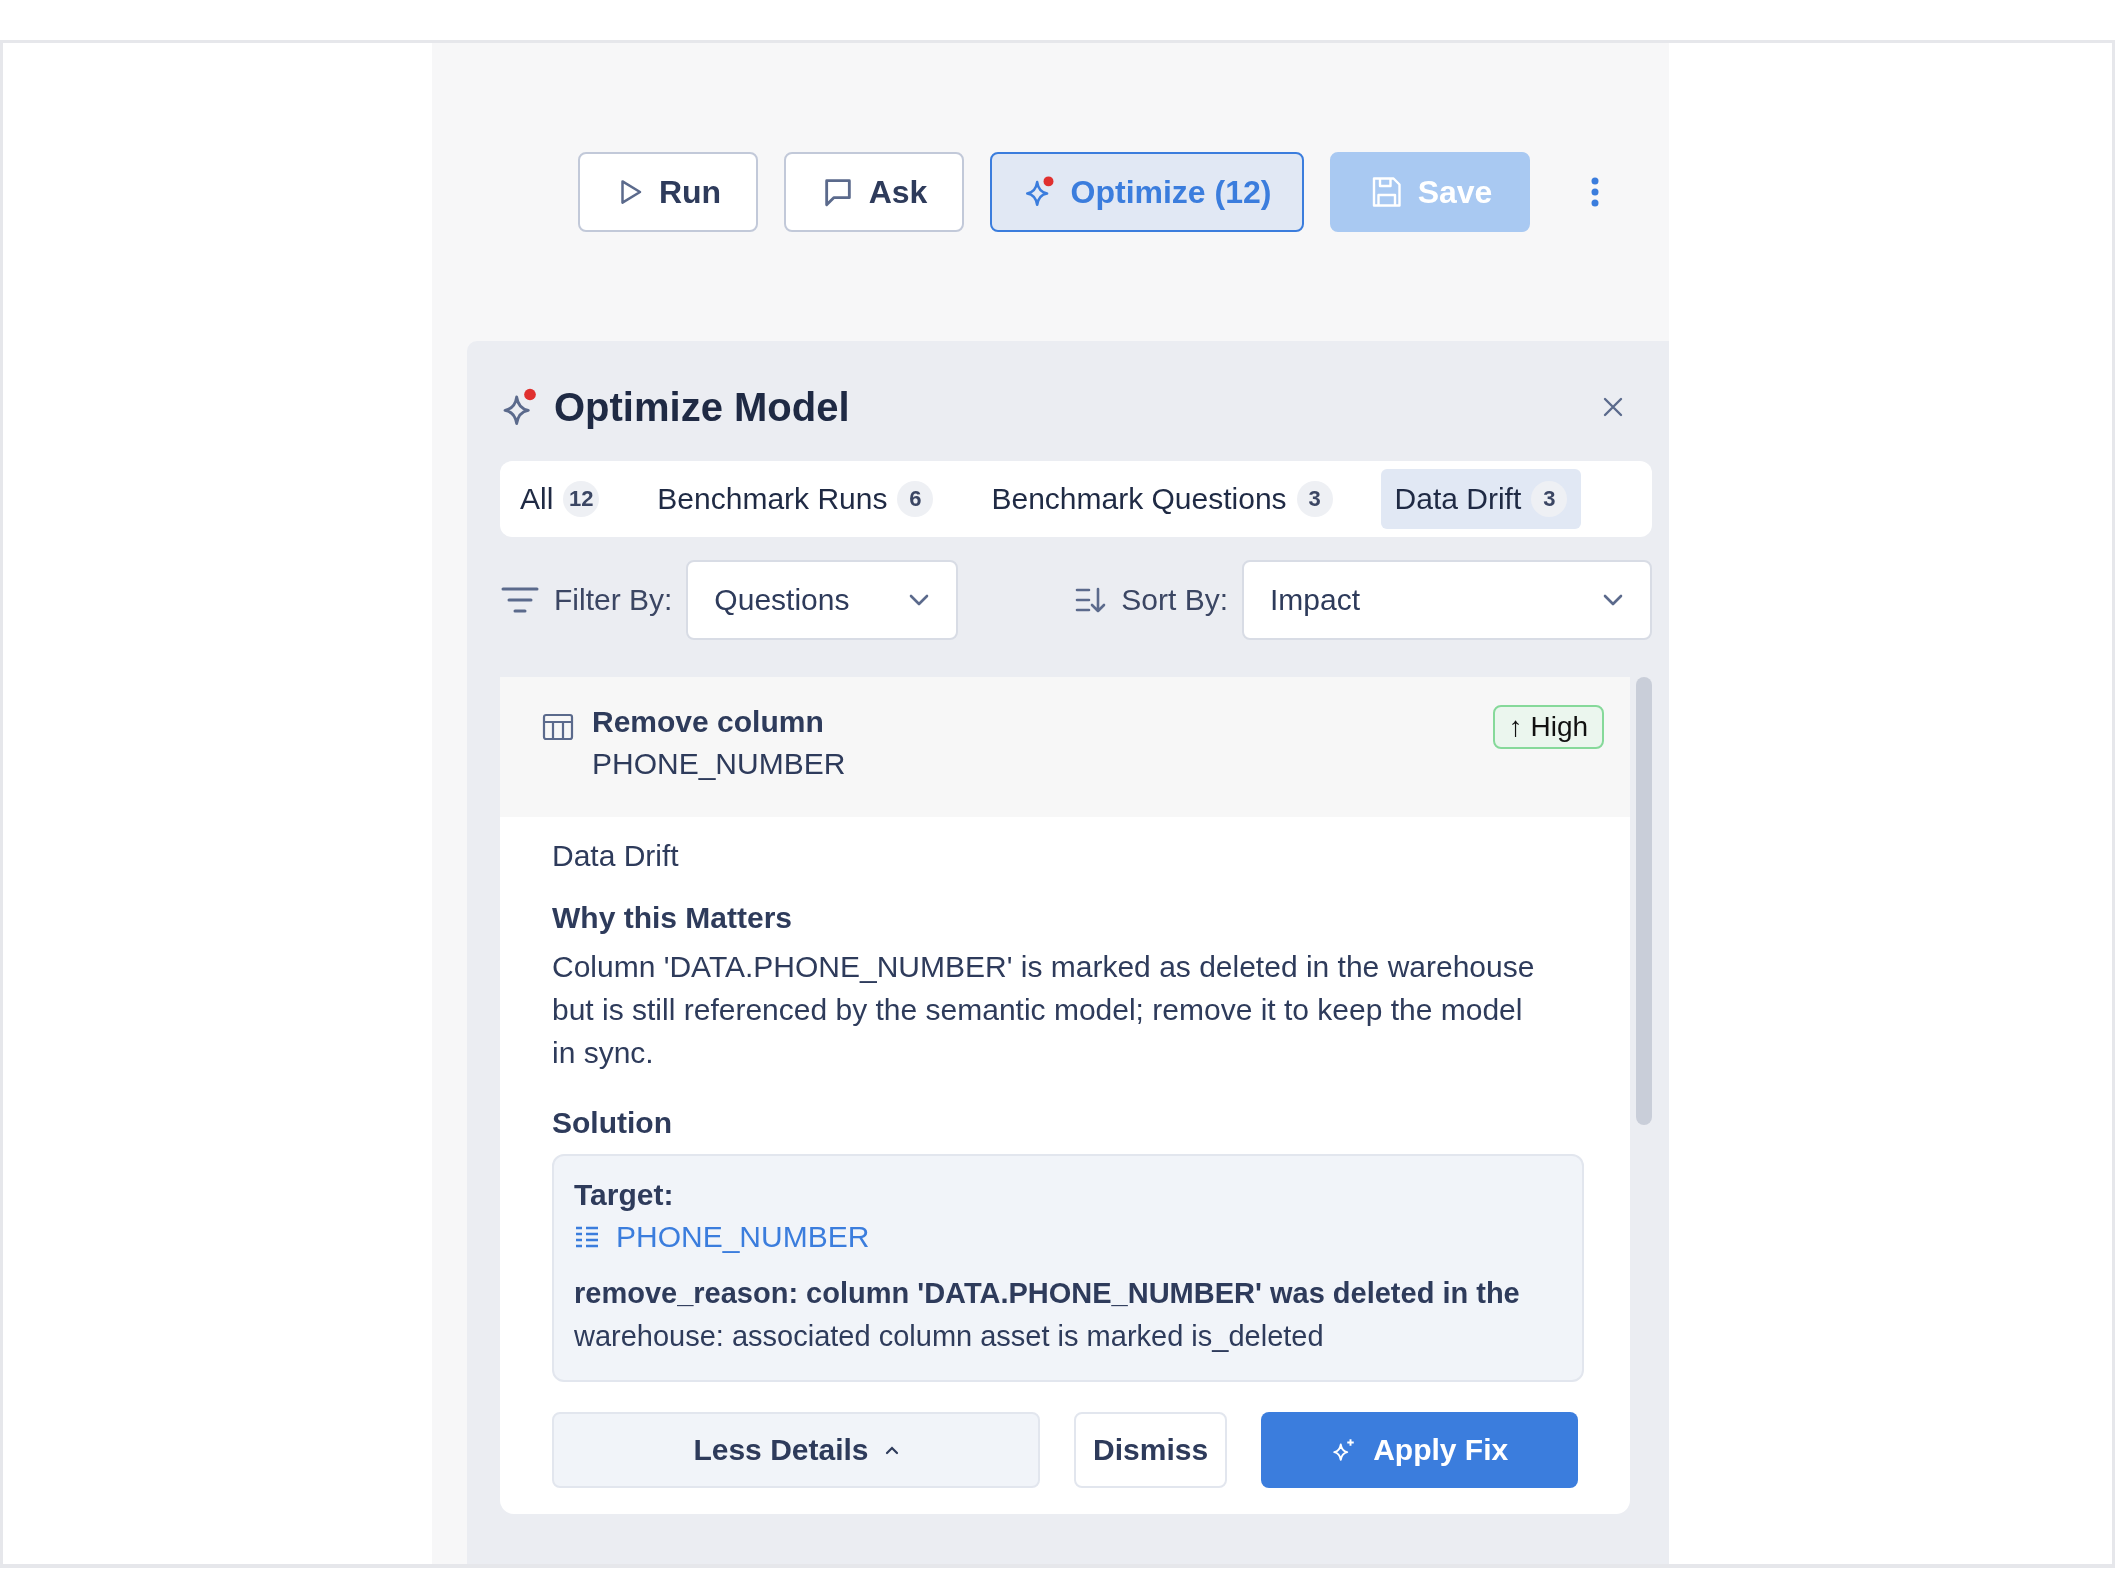 Image resolution: width=2115 pixels, height=1581 pixels. I want to click on filter-dropdown: Questions, so click(822, 600).